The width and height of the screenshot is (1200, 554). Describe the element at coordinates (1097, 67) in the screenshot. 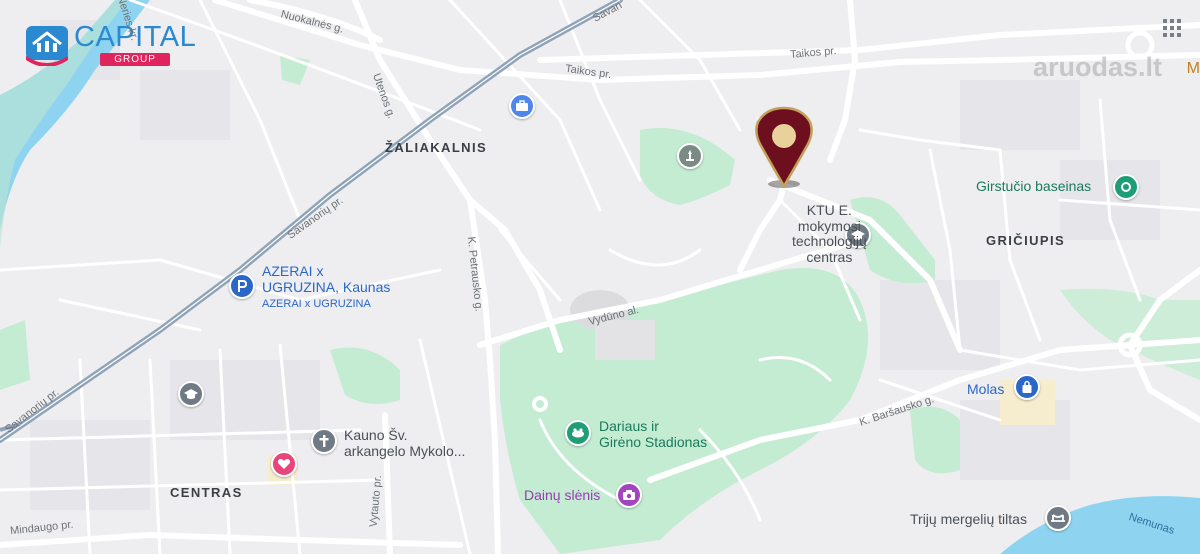

I see `aruodas-watermark: aruodas.lt` at that location.